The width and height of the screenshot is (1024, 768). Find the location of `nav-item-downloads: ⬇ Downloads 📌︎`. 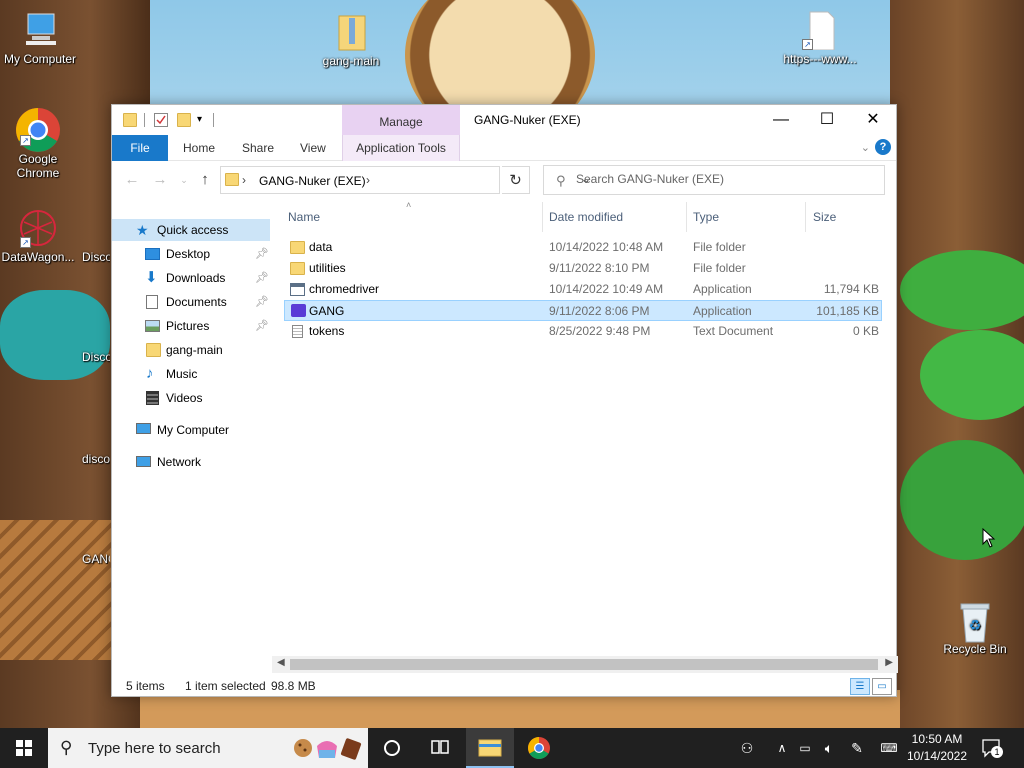

nav-item-downloads: ⬇ Downloads 📌︎ is located at coordinates (191, 278).